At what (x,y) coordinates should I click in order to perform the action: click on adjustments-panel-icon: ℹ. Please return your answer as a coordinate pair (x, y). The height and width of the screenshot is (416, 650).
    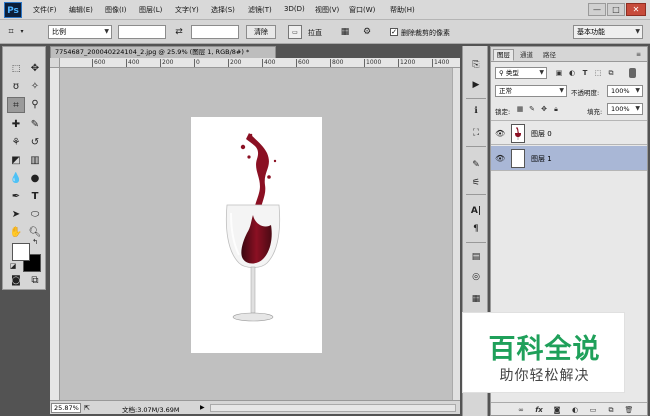
    Looking at the image, I should click on (476, 111).